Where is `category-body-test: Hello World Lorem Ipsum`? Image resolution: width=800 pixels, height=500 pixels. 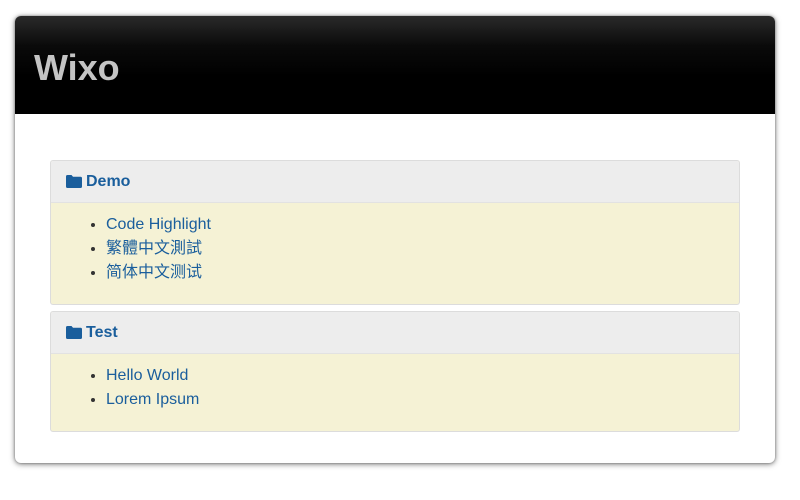
category-body-test: Hello World Lorem Ipsum is located at coordinates (395, 392).